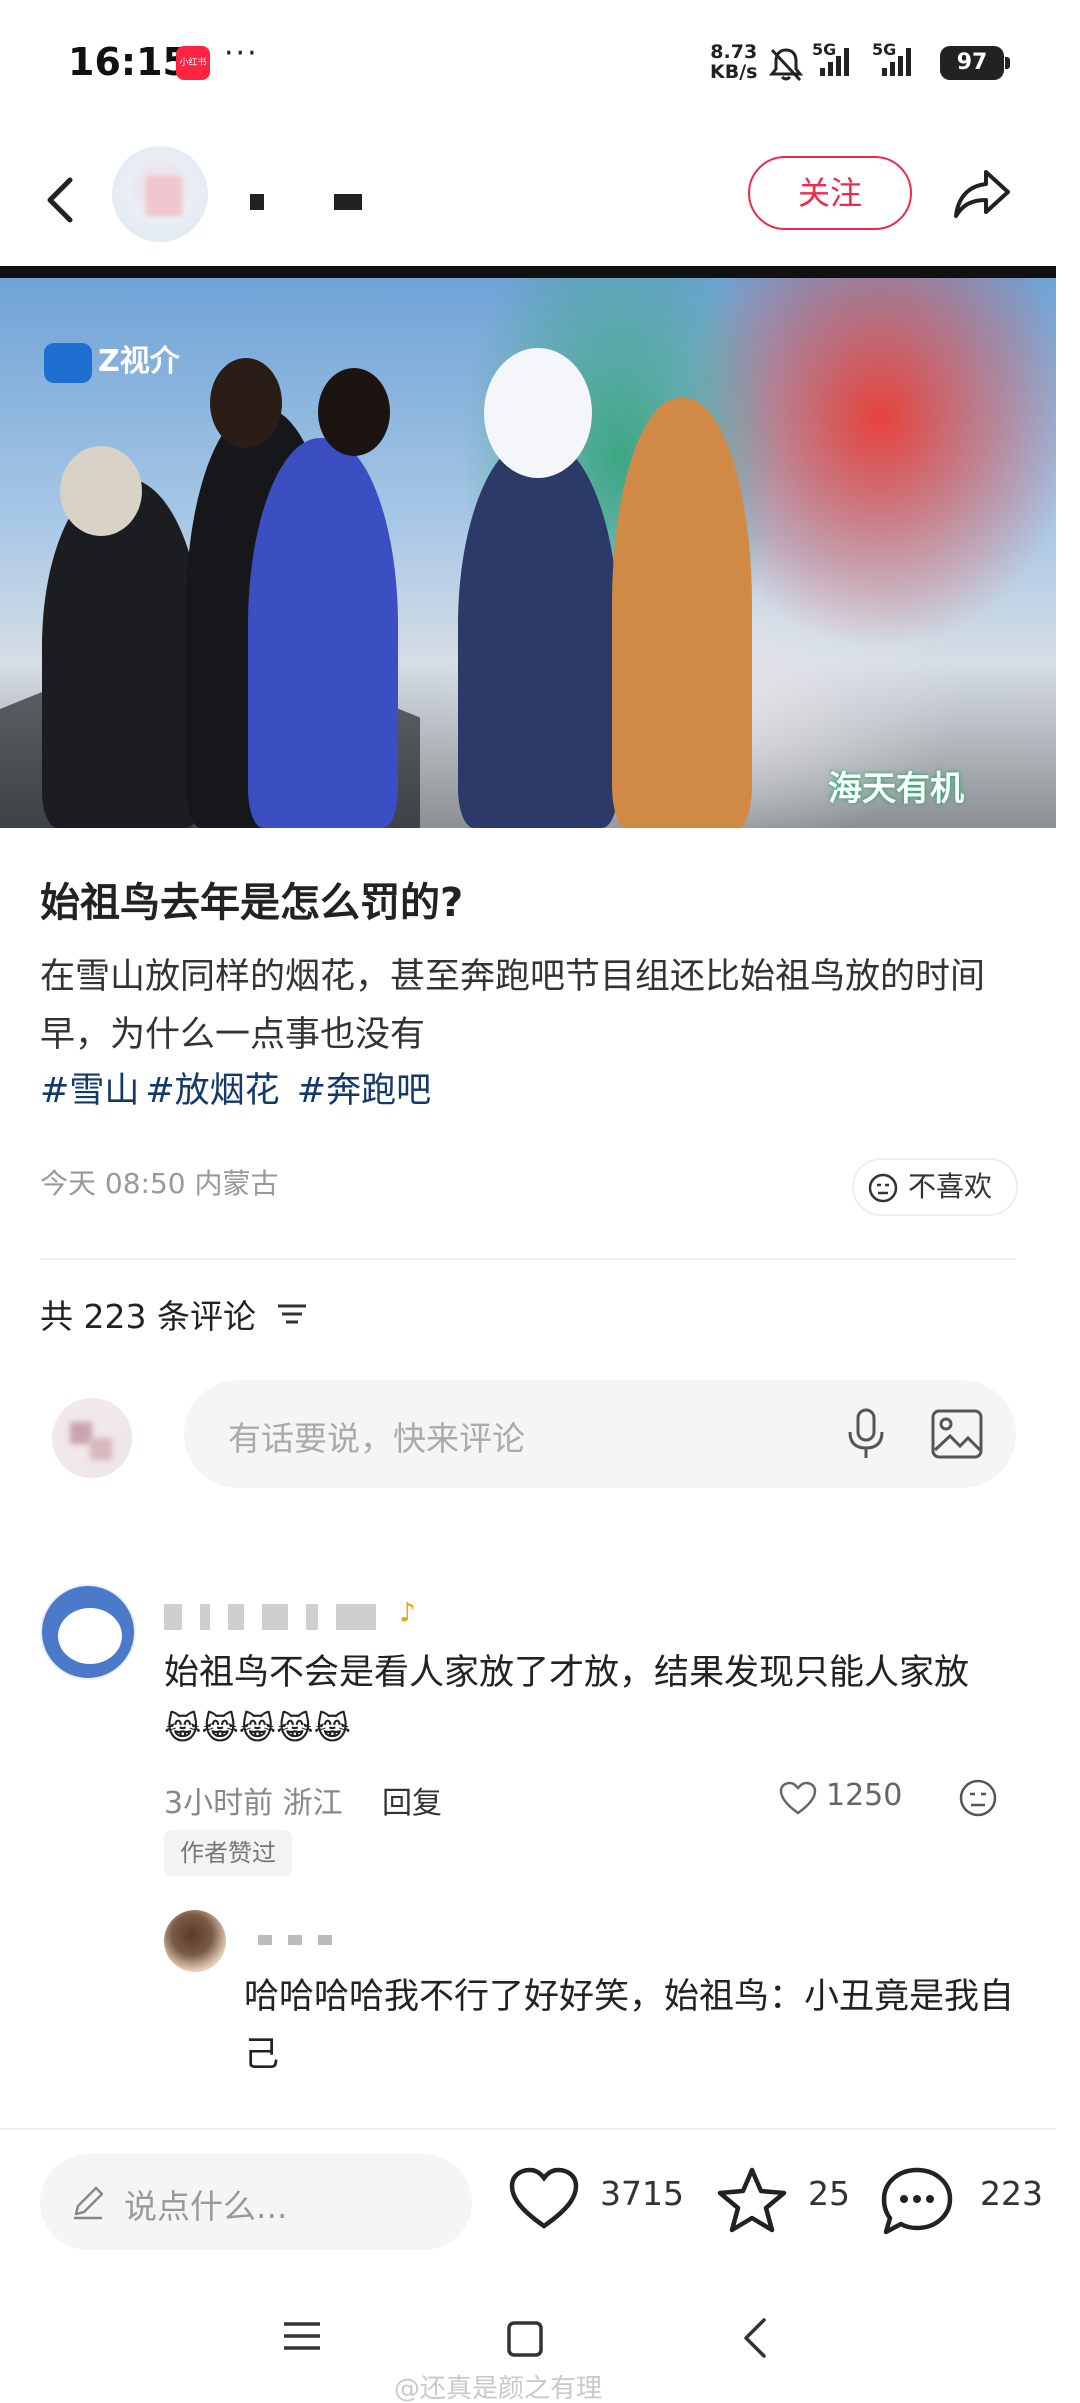 Image resolution: width=1080 pixels, height=2403 pixels. I want to click on home-square-icon, so click(525, 2339).